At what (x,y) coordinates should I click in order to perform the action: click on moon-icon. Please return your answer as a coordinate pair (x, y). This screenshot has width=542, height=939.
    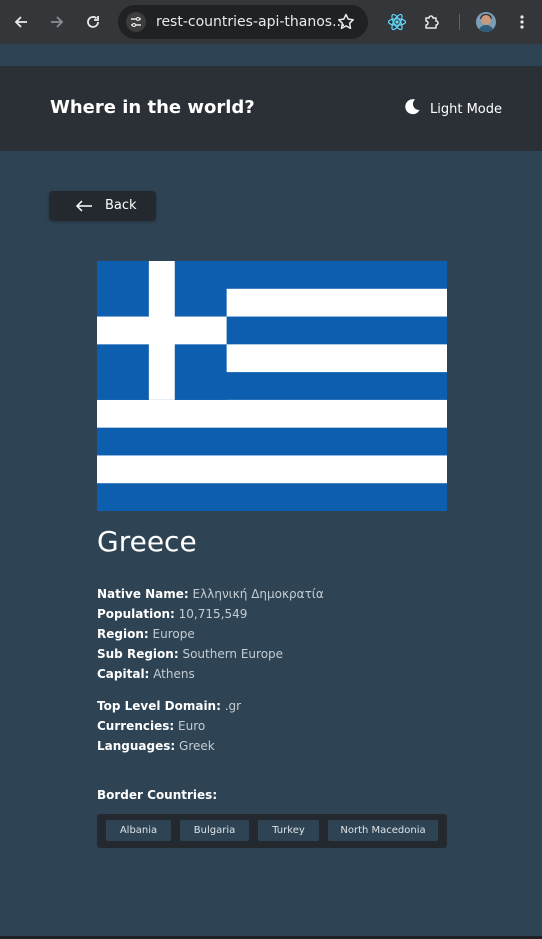
    Looking at the image, I should click on (412, 109).